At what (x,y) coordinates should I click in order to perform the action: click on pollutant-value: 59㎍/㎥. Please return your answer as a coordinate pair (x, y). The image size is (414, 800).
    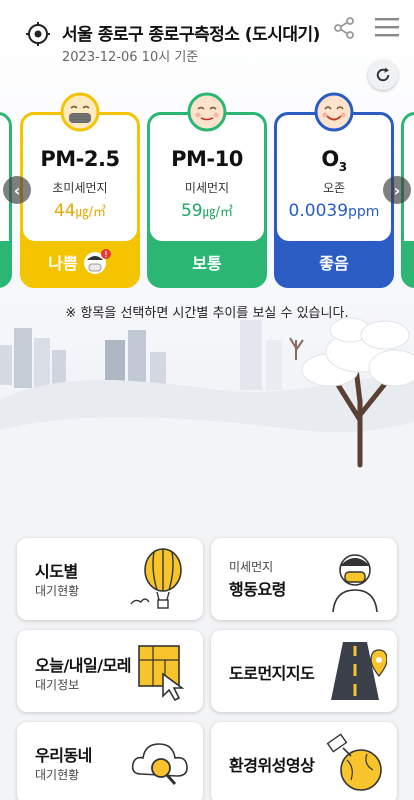
    Looking at the image, I should click on (207, 211).